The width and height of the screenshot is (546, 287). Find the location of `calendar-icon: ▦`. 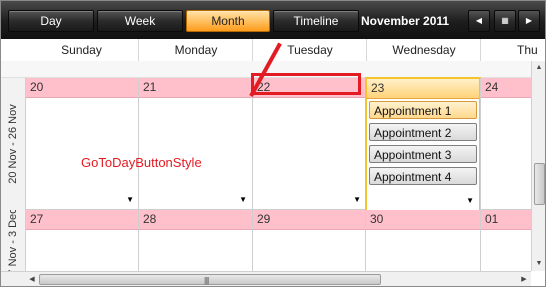

calendar-icon: ▦ is located at coordinates (505, 20).